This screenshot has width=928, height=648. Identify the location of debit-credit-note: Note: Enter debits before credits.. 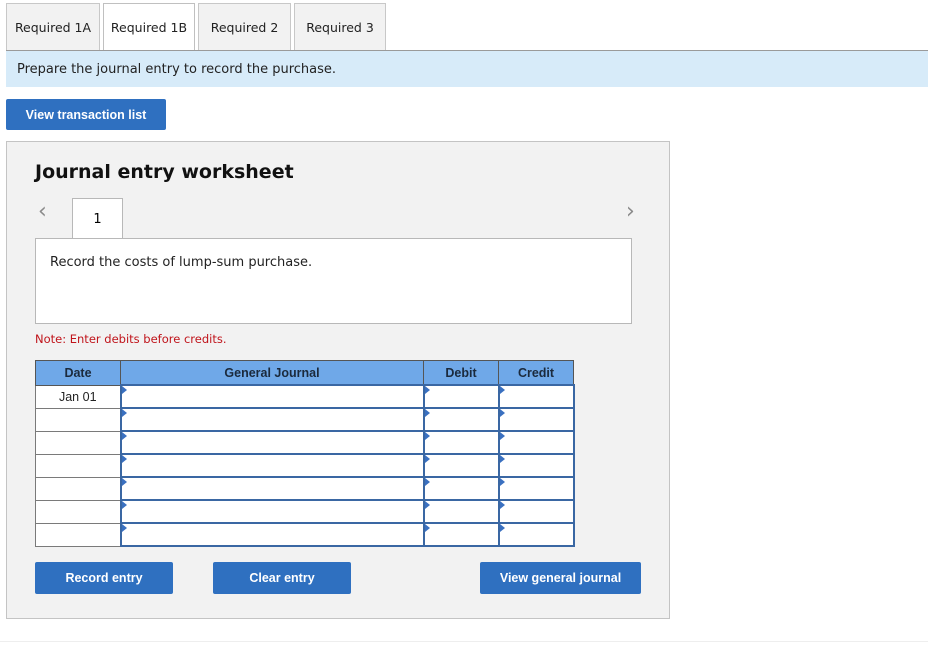
(131, 339).